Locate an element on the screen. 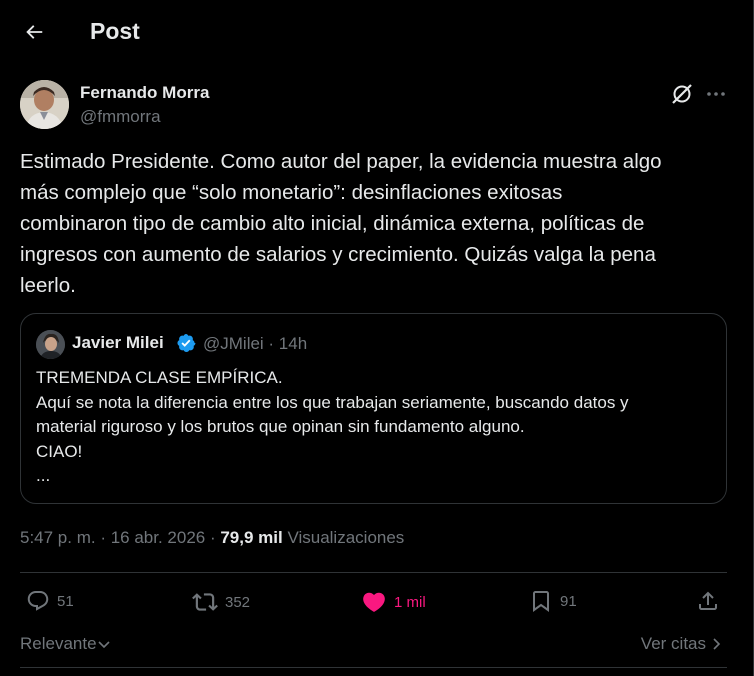 The width and height of the screenshot is (754, 676). back-arrow-icon is located at coordinates (34, 32).